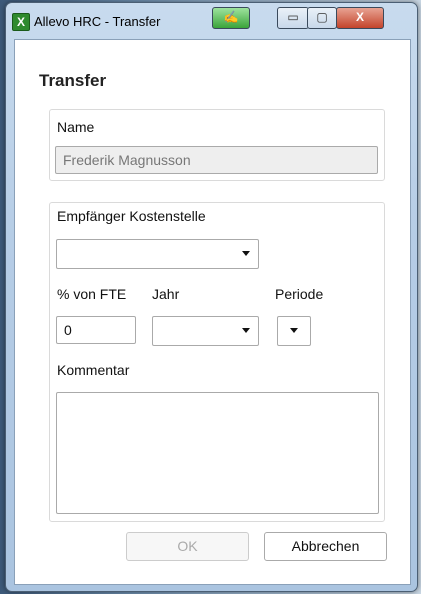  I want to click on comment-label: Kommentar, so click(93, 370).